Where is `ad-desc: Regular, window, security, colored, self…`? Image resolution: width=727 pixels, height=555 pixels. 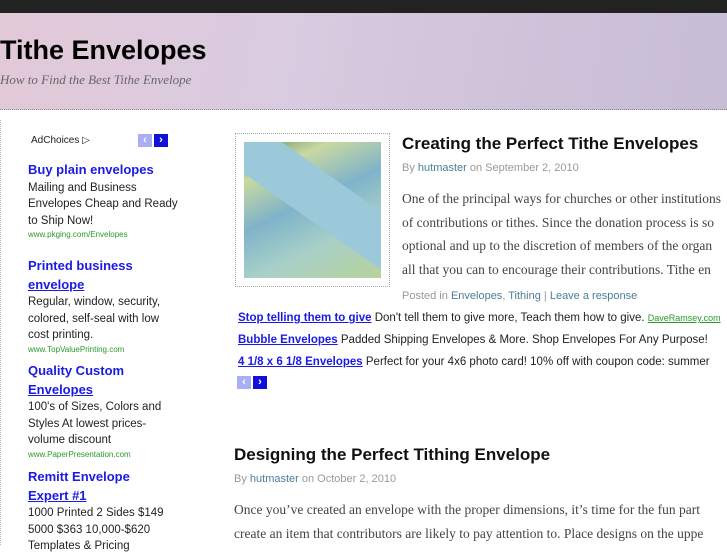 ad-desc: Regular, window, security, colored, self… is located at coordinates (94, 318).